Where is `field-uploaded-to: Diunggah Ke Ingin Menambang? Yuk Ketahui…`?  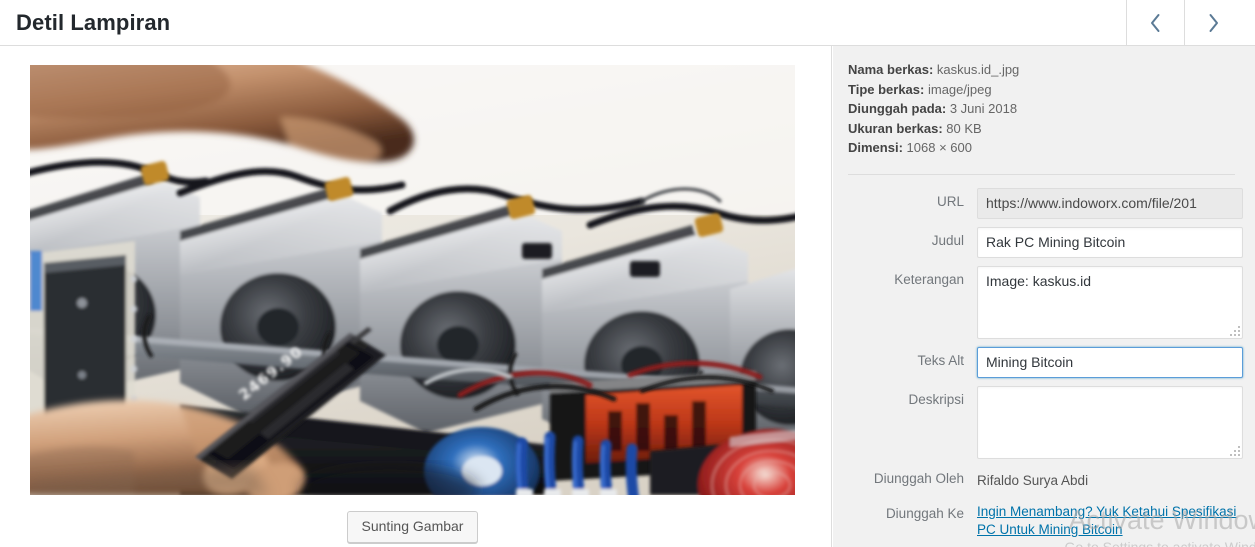 field-uploaded-to: Diunggah Ke Ingin Menambang? Yuk Ketahui… is located at coordinates (1045, 521).